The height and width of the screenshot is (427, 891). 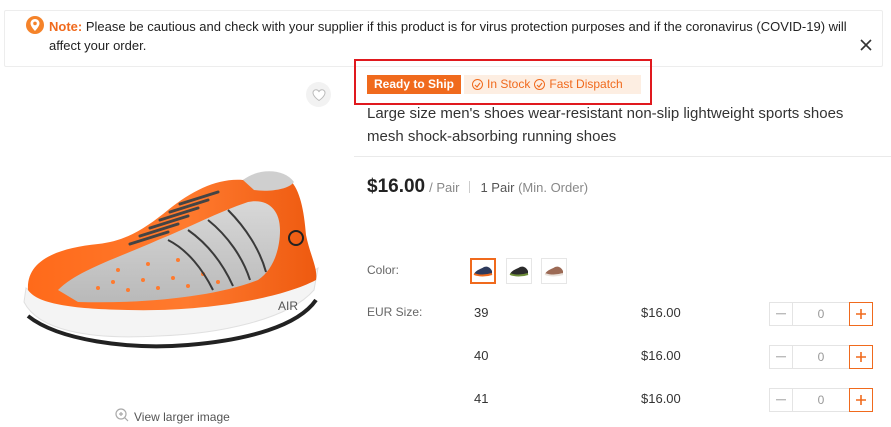 I want to click on location-pin-icon, so click(x=35, y=25).